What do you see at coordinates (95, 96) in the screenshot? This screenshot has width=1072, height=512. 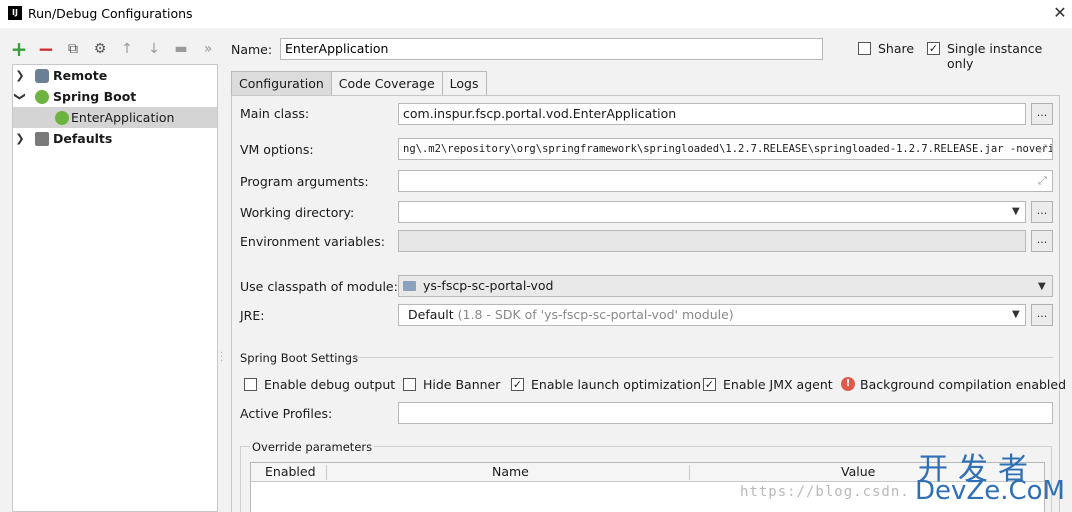 I see `tree-item-label: Spring Boot` at bounding box center [95, 96].